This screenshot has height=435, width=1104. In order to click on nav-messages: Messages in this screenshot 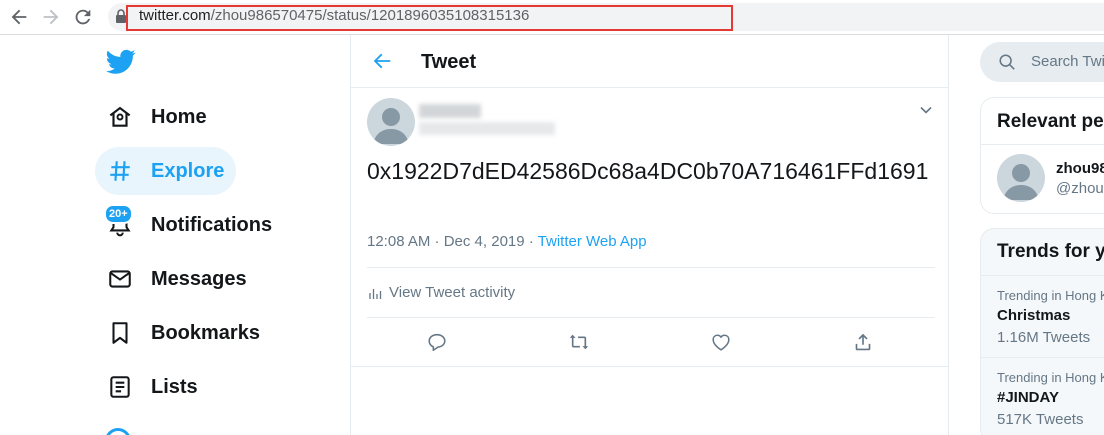, I will do `click(177, 279)`.